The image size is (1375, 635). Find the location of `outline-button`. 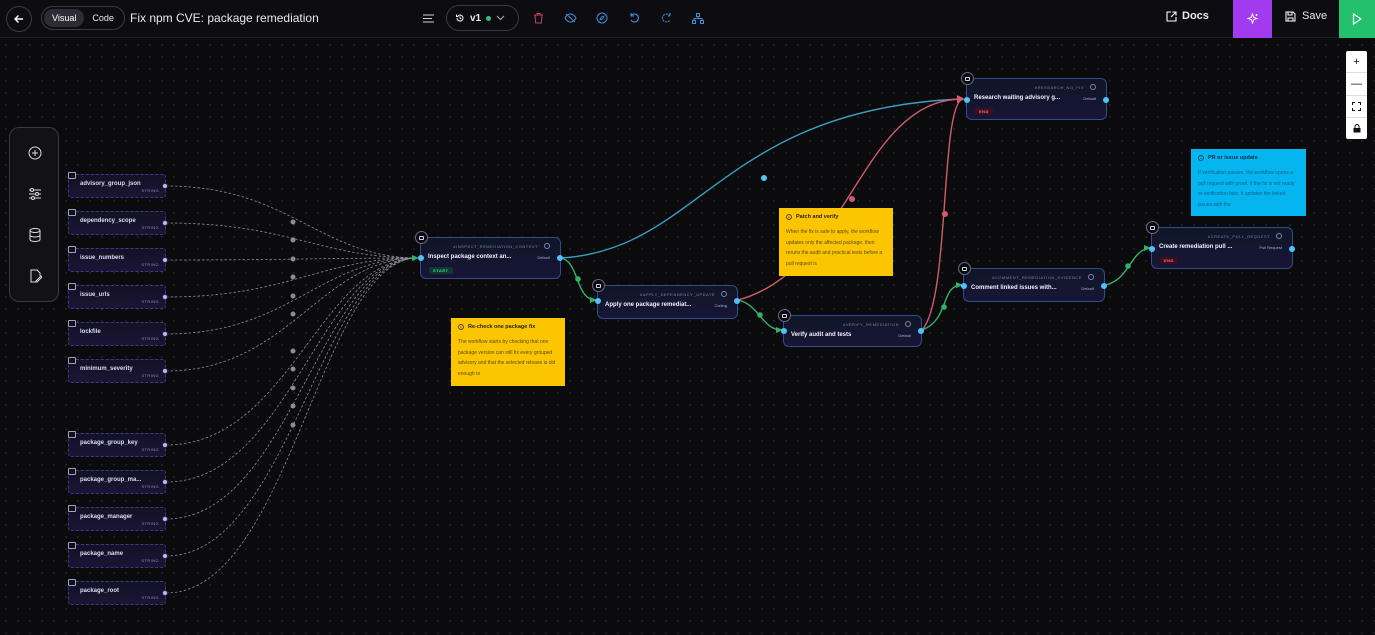

outline-button is located at coordinates (428, 18).